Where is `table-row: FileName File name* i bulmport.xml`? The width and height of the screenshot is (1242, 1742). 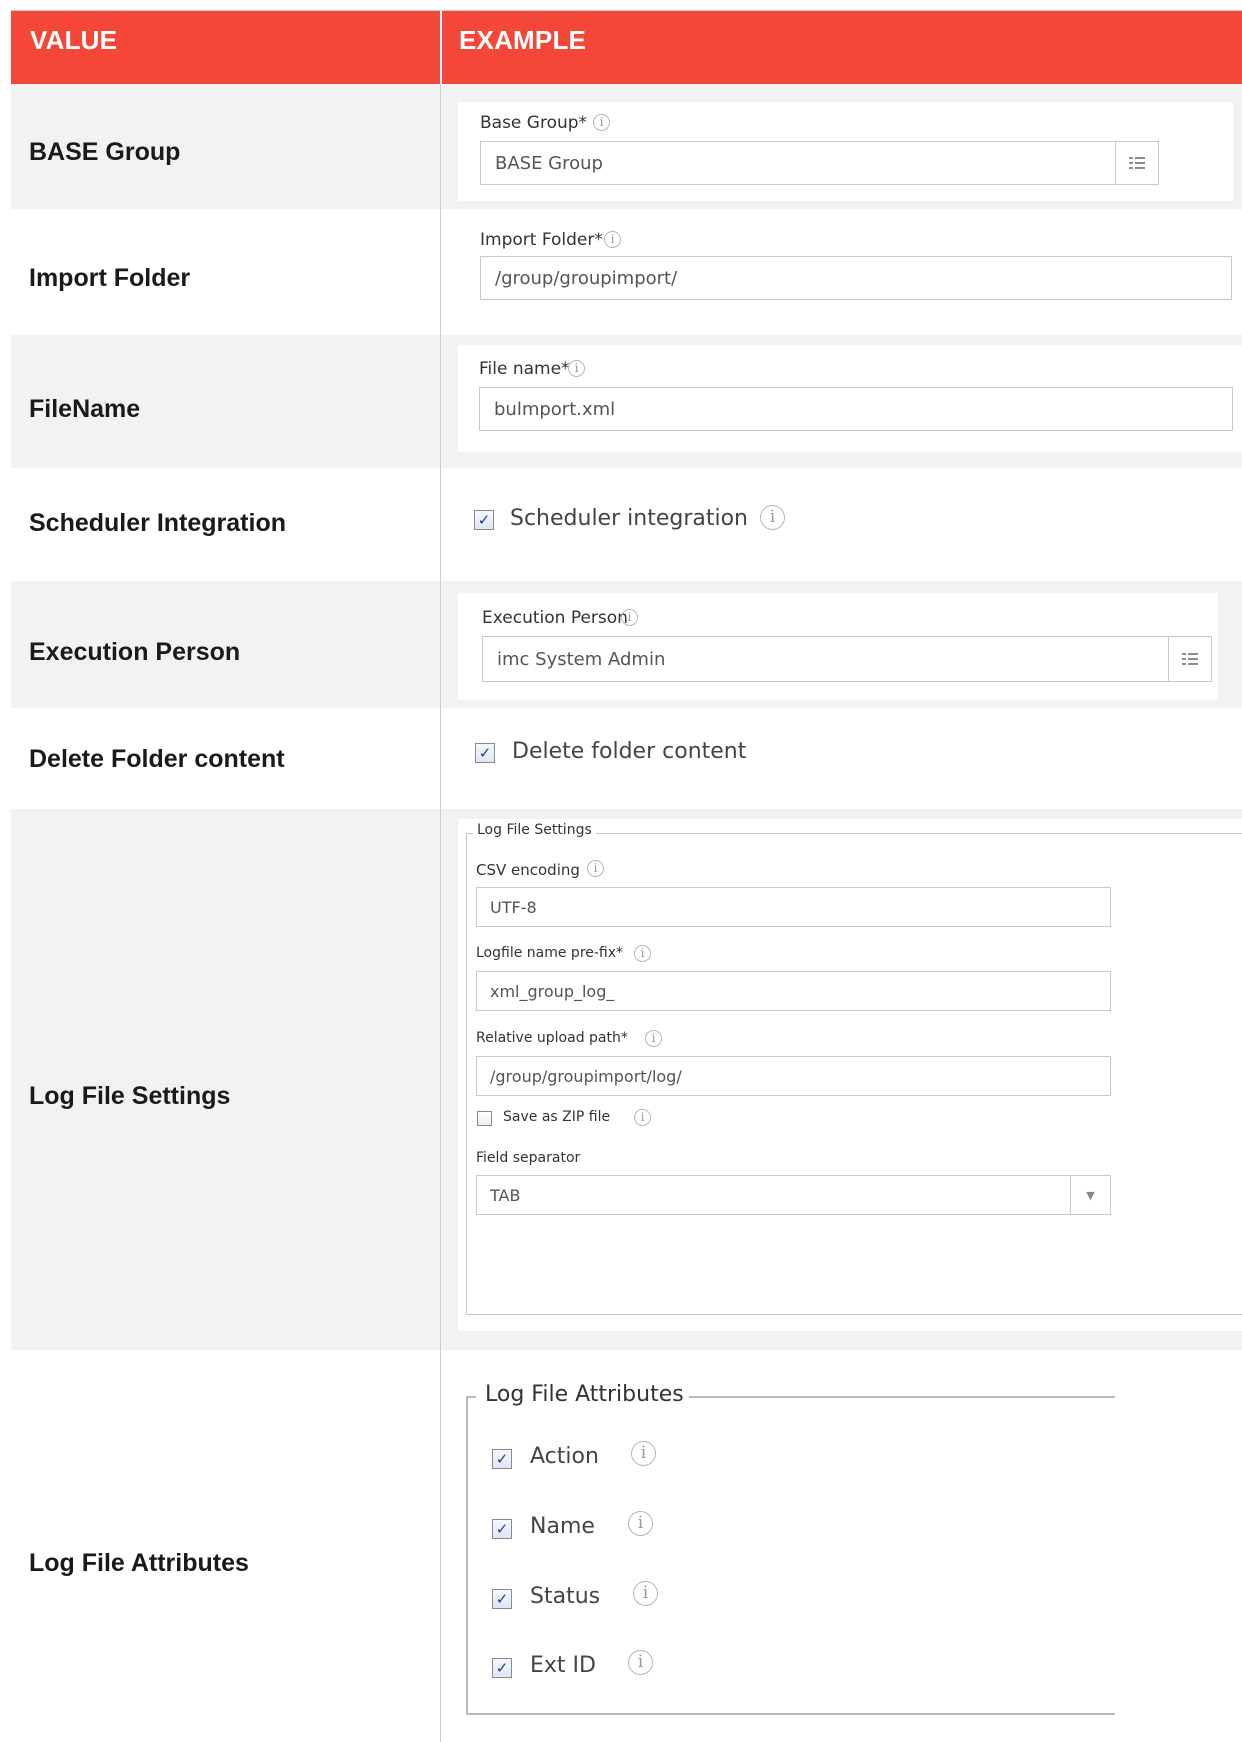
table-row: FileName File name* i bulmport.xml is located at coordinates (626, 401).